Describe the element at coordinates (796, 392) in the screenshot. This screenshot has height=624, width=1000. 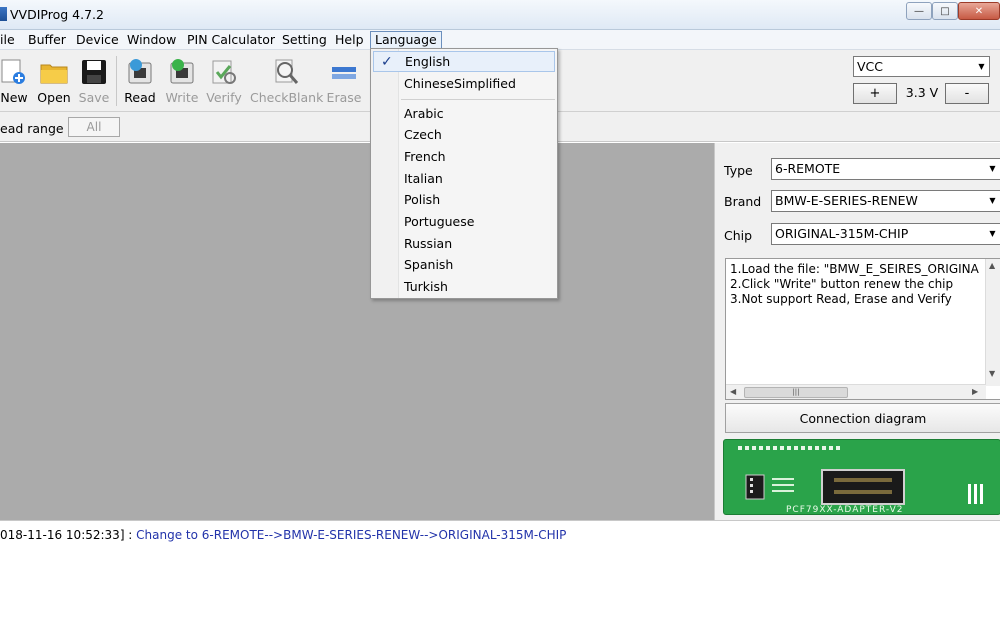
I see `scrollbar-thumb: |||` at that location.